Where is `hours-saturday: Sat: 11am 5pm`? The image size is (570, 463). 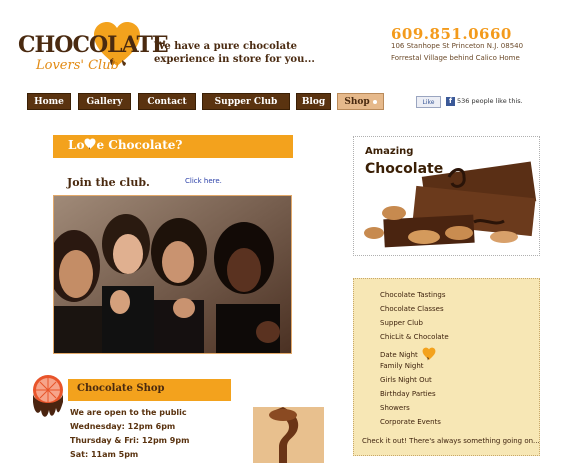 hours-saturday: Sat: 11am 5pm is located at coordinates (104, 454).